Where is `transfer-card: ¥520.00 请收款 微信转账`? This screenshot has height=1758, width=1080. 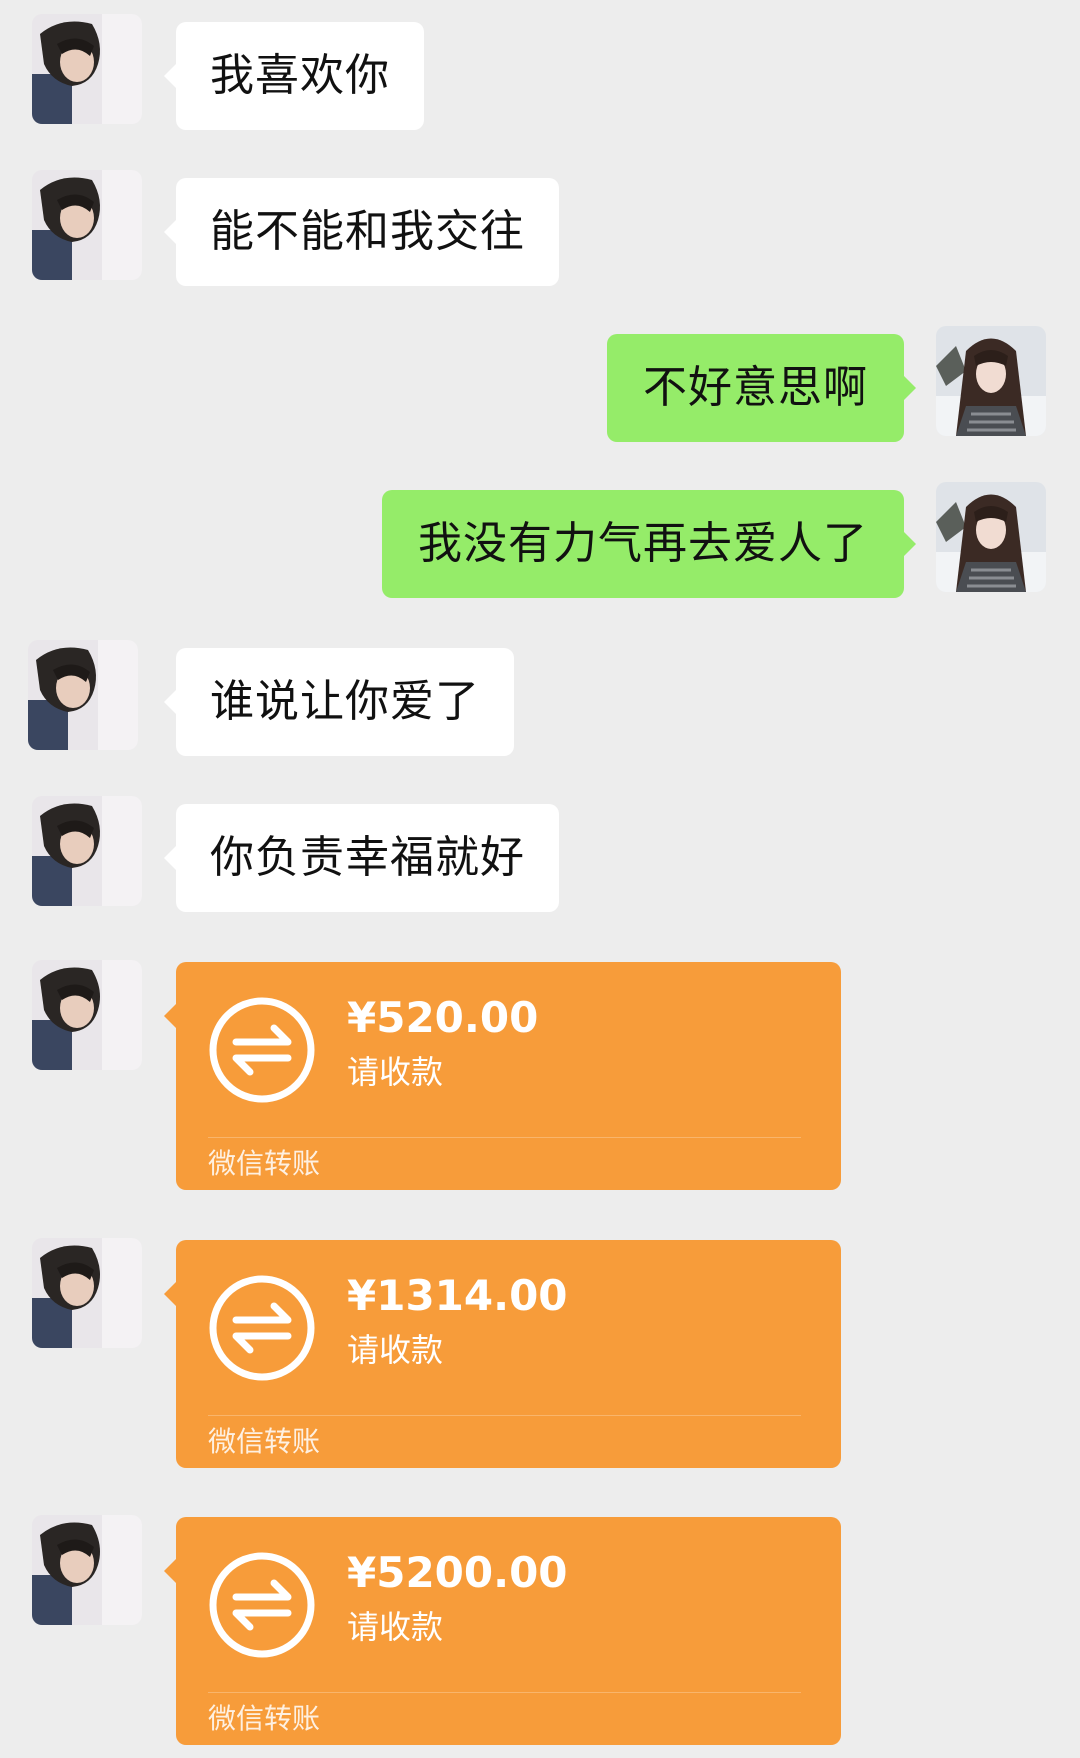
transfer-card: ¥520.00 请收款 微信转账 is located at coordinates (502, 1076).